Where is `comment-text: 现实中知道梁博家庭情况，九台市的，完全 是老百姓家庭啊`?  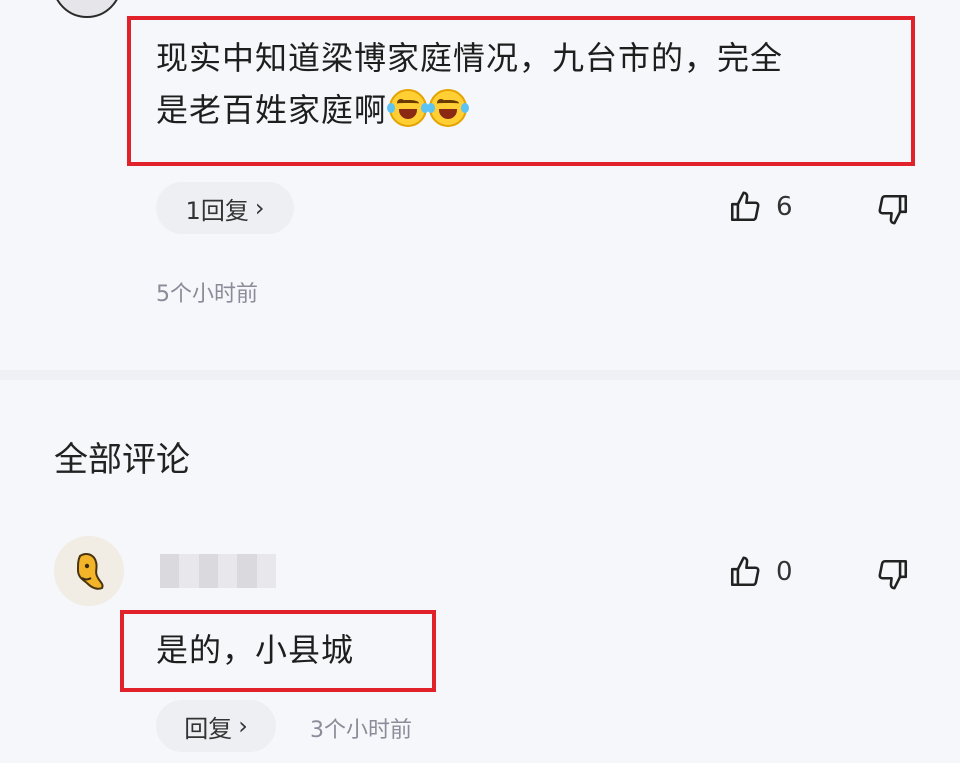 comment-text: 现实中知道梁博家庭情况，九台市的，完全 是老百姓家庭啊 is located at coordinates (531, 84).